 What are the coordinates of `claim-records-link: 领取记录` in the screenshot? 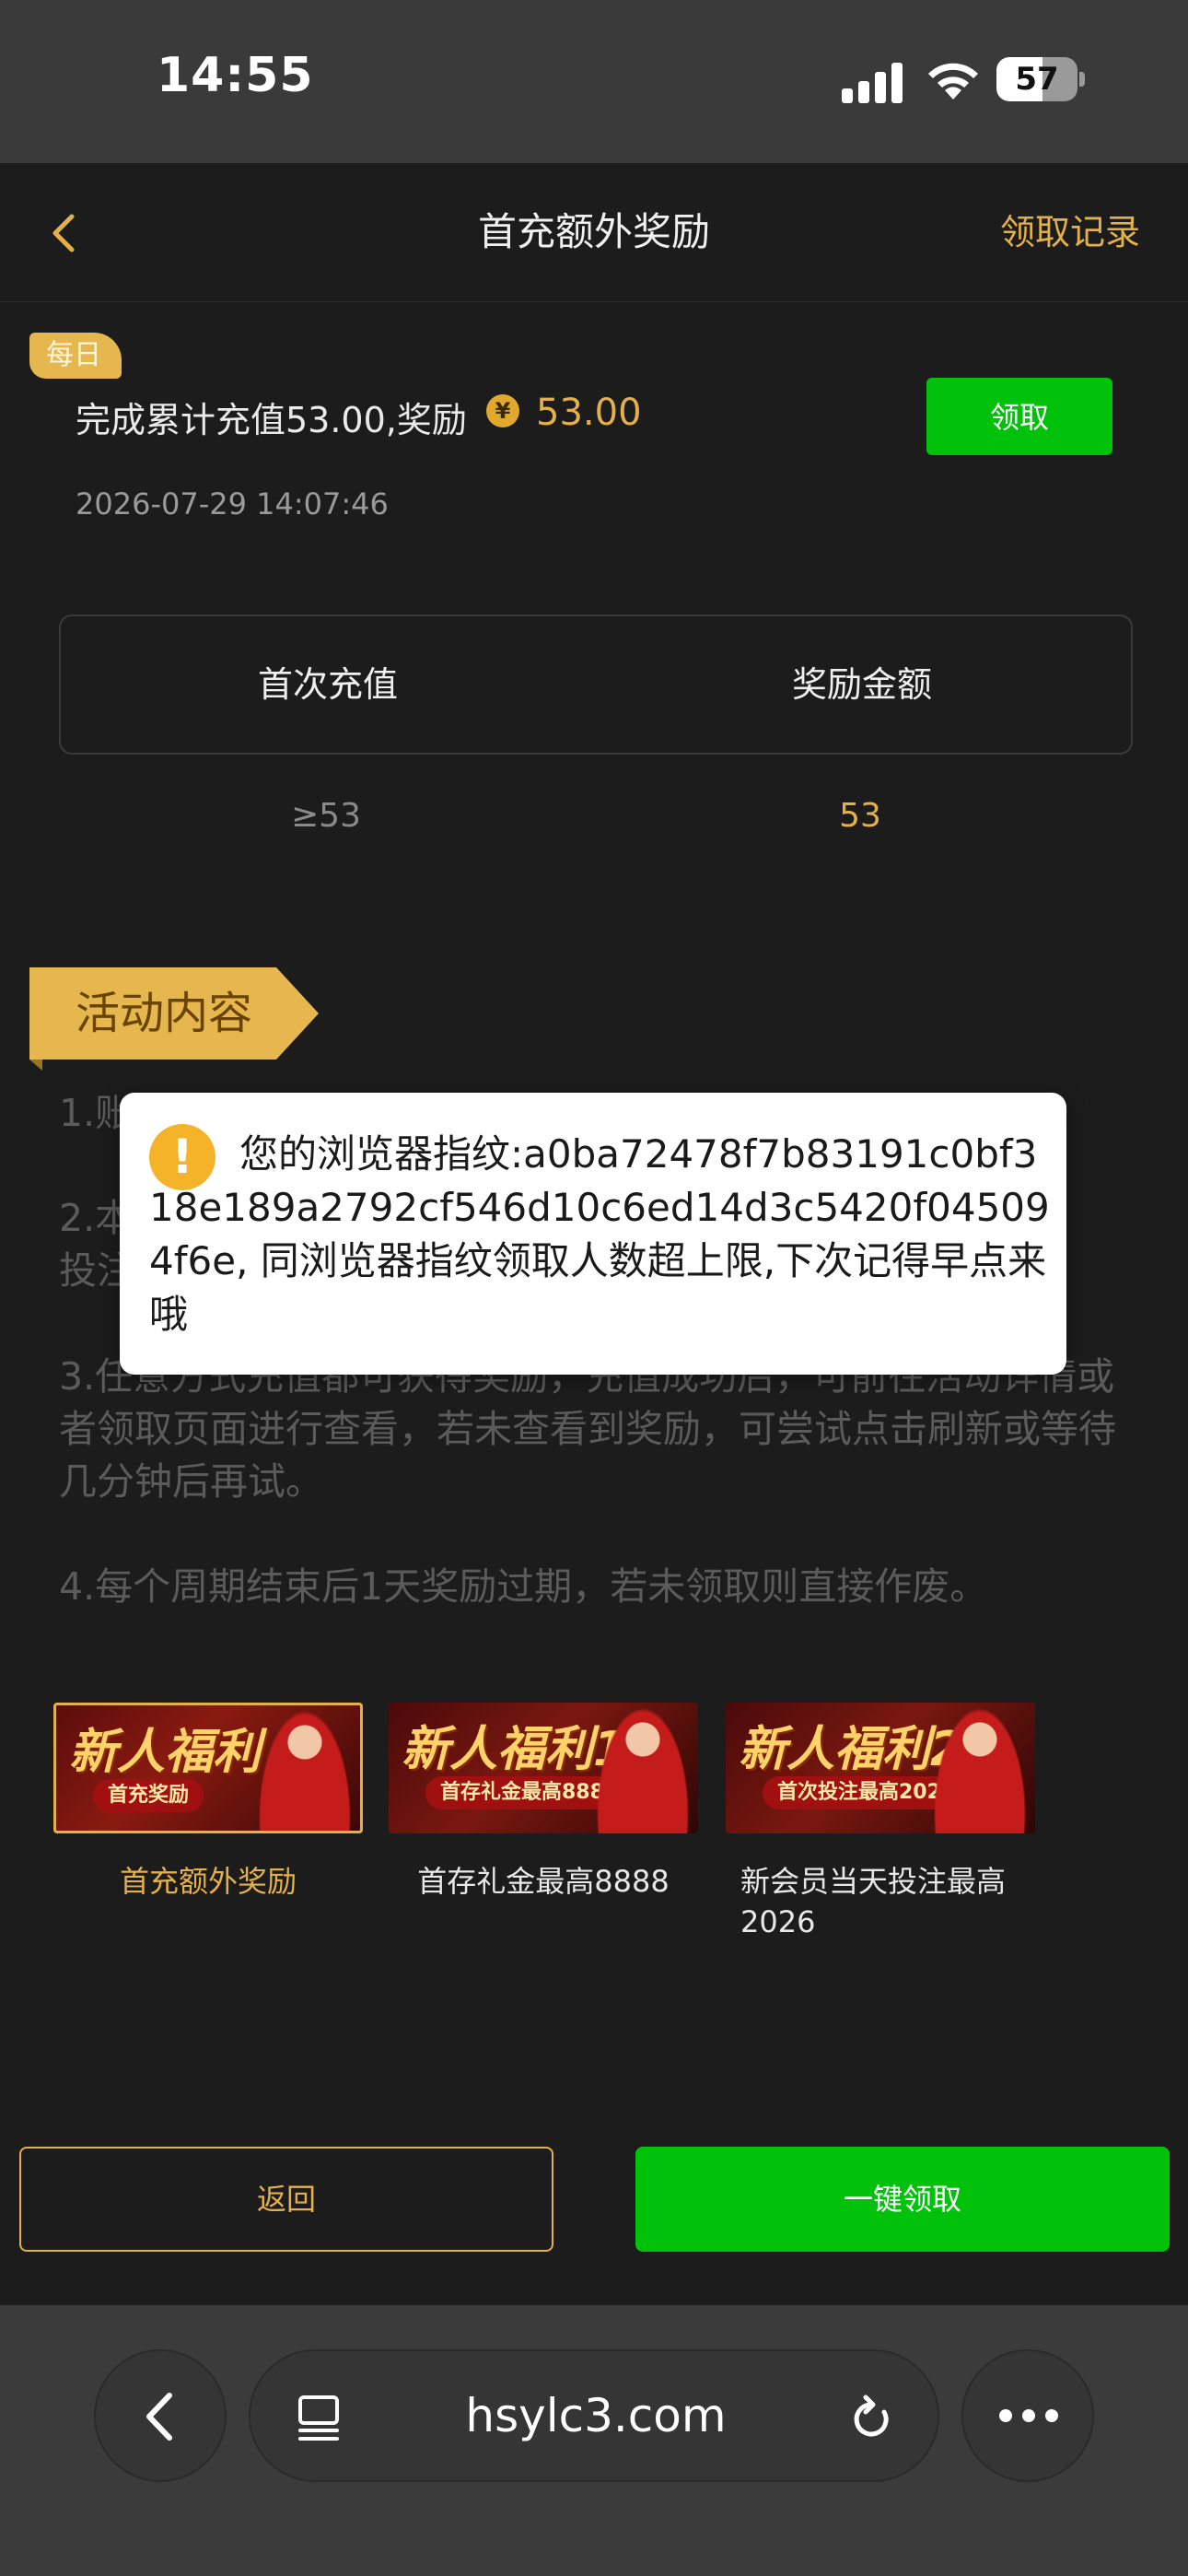 It's located at (1070, 232).